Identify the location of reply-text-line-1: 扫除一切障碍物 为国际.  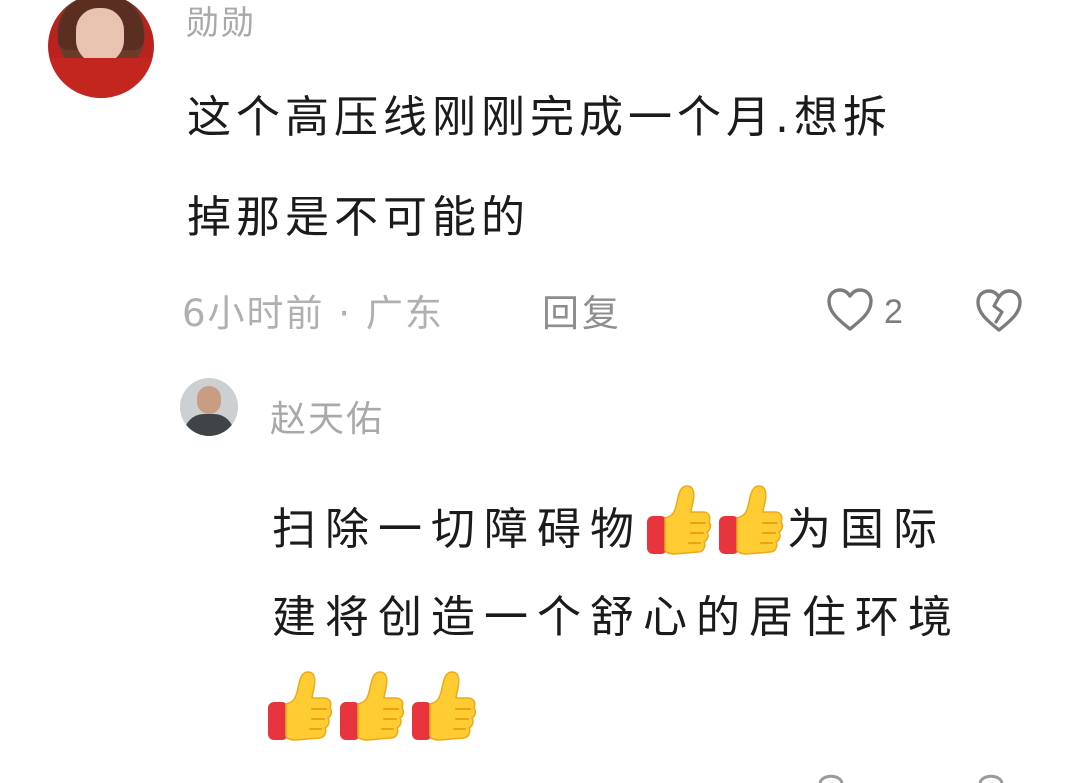
(609, 520).